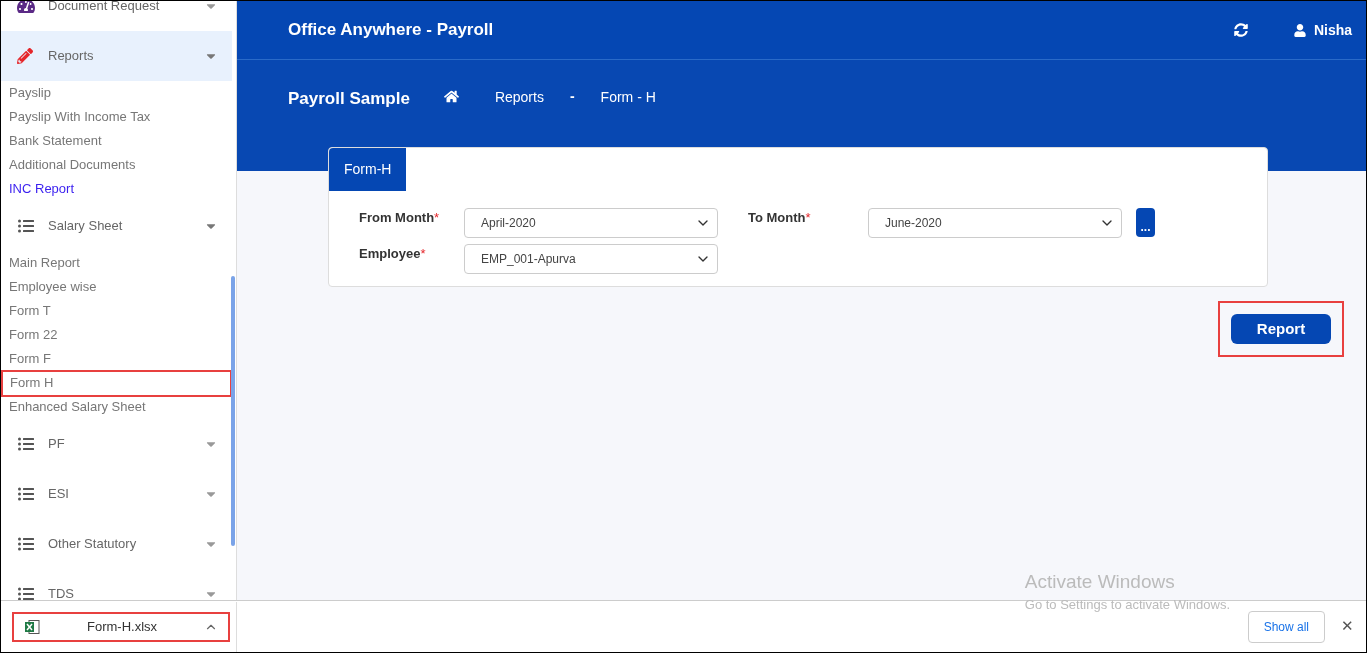  Describe the element at coordinates (26, 8) in the screenshot. I see `dashboard-icon` at that location.